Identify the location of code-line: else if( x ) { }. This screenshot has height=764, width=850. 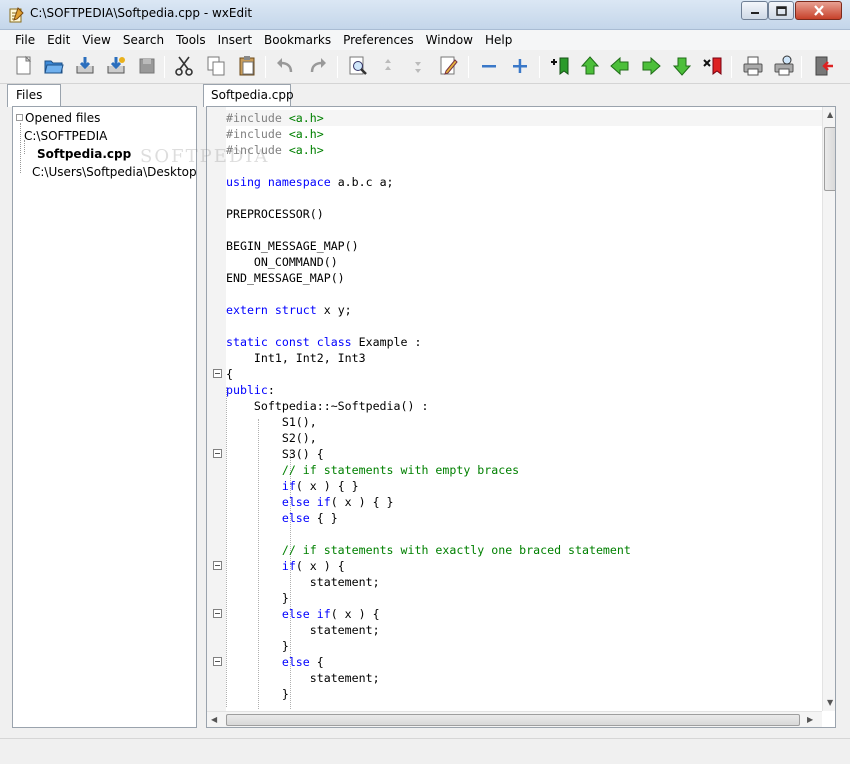
(428, 502).